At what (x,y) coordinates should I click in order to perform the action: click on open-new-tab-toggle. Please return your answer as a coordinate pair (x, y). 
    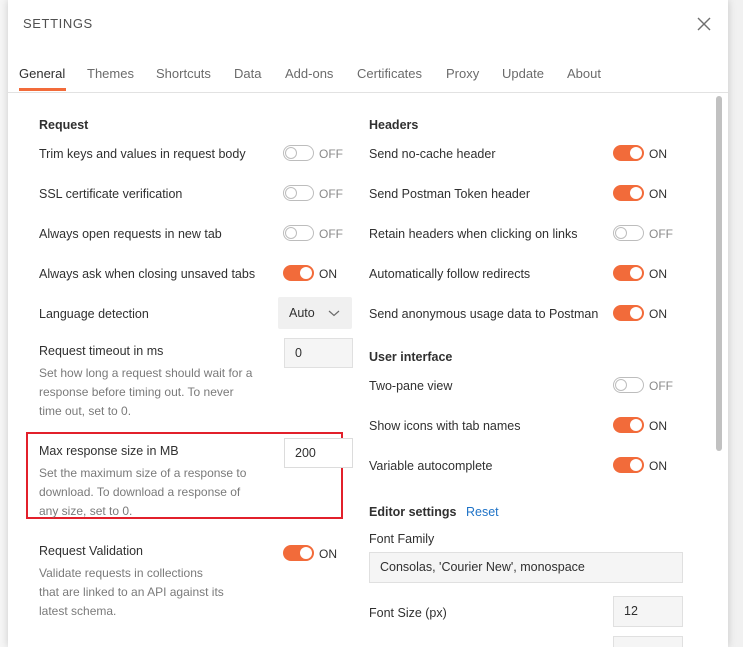
    Looking at the image, I should click on (298, 233).